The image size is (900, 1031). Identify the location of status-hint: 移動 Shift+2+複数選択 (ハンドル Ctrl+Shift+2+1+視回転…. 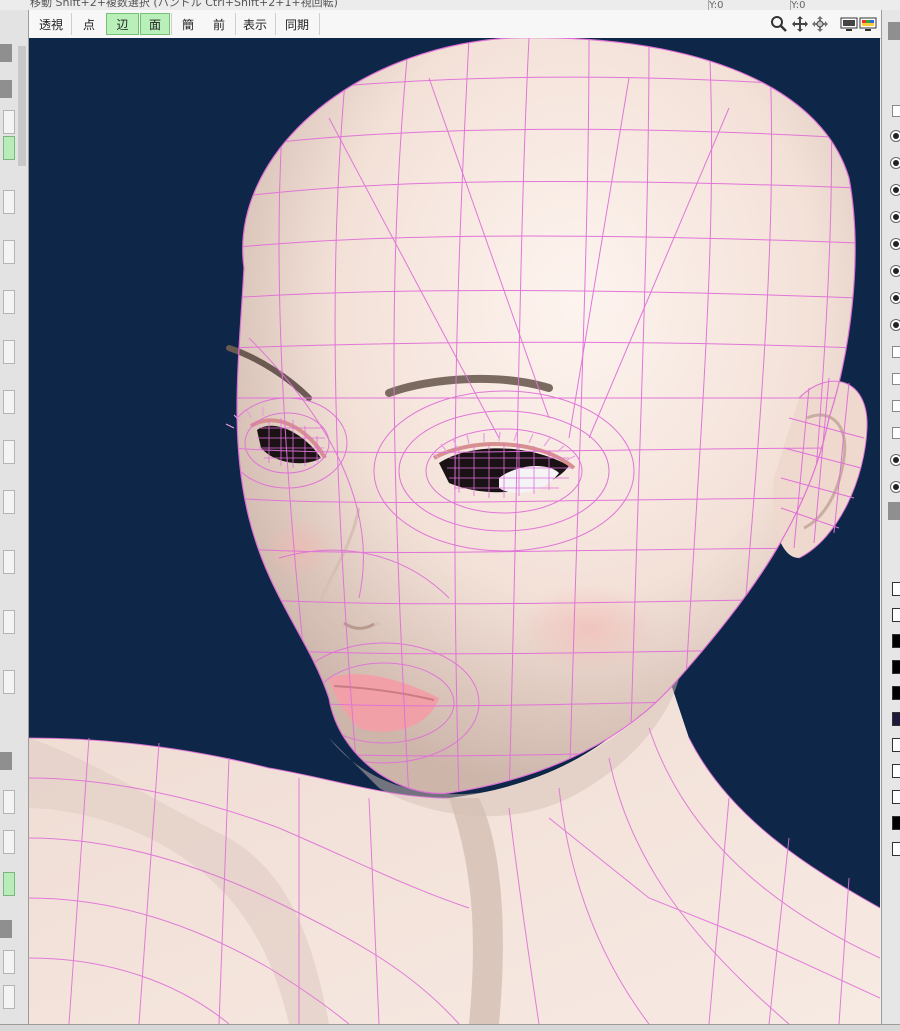
(184, 4).